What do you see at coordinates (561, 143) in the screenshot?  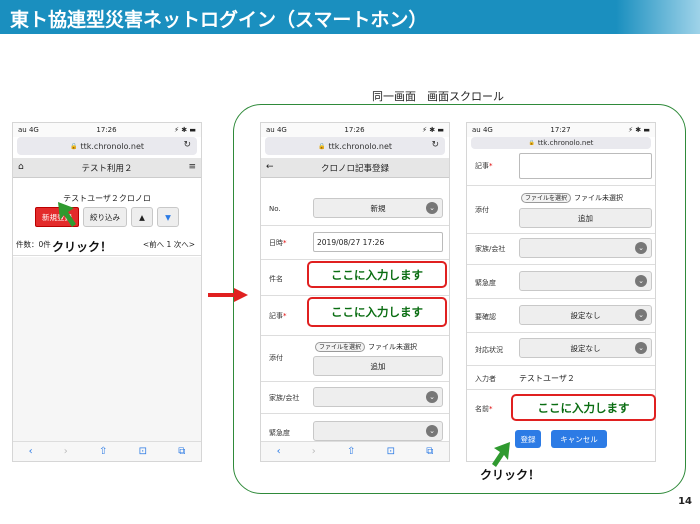 I see `url-bar: 🔒 ttk.chronolo.net` at bounding box center [561, 143].